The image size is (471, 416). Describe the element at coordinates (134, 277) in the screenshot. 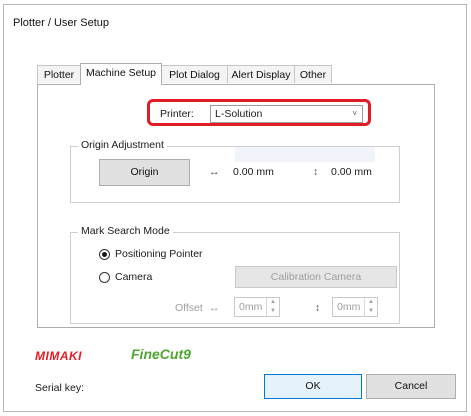

I see `camera-label: Camera` at that location.